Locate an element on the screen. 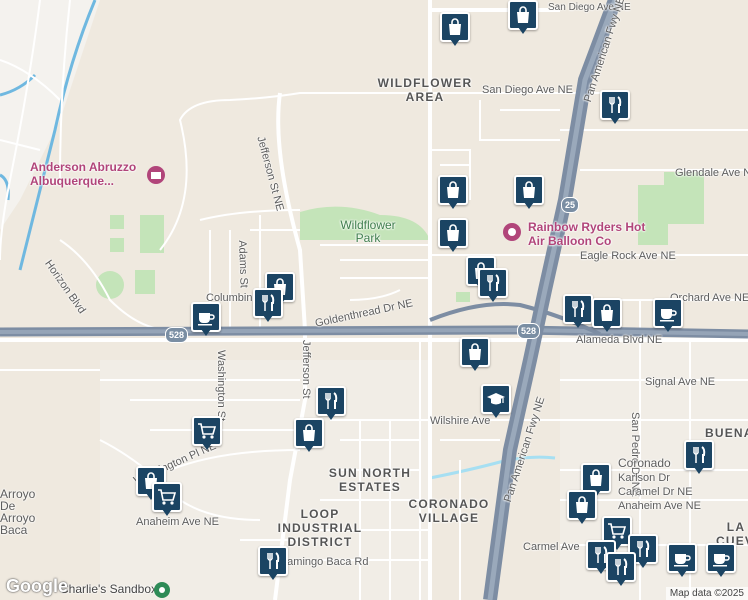 Image resolution: width=748 pixels, height=600 pixels. anaheim-ave-left-label: Anaheim Ave NE is located at coordinates (177, 522).